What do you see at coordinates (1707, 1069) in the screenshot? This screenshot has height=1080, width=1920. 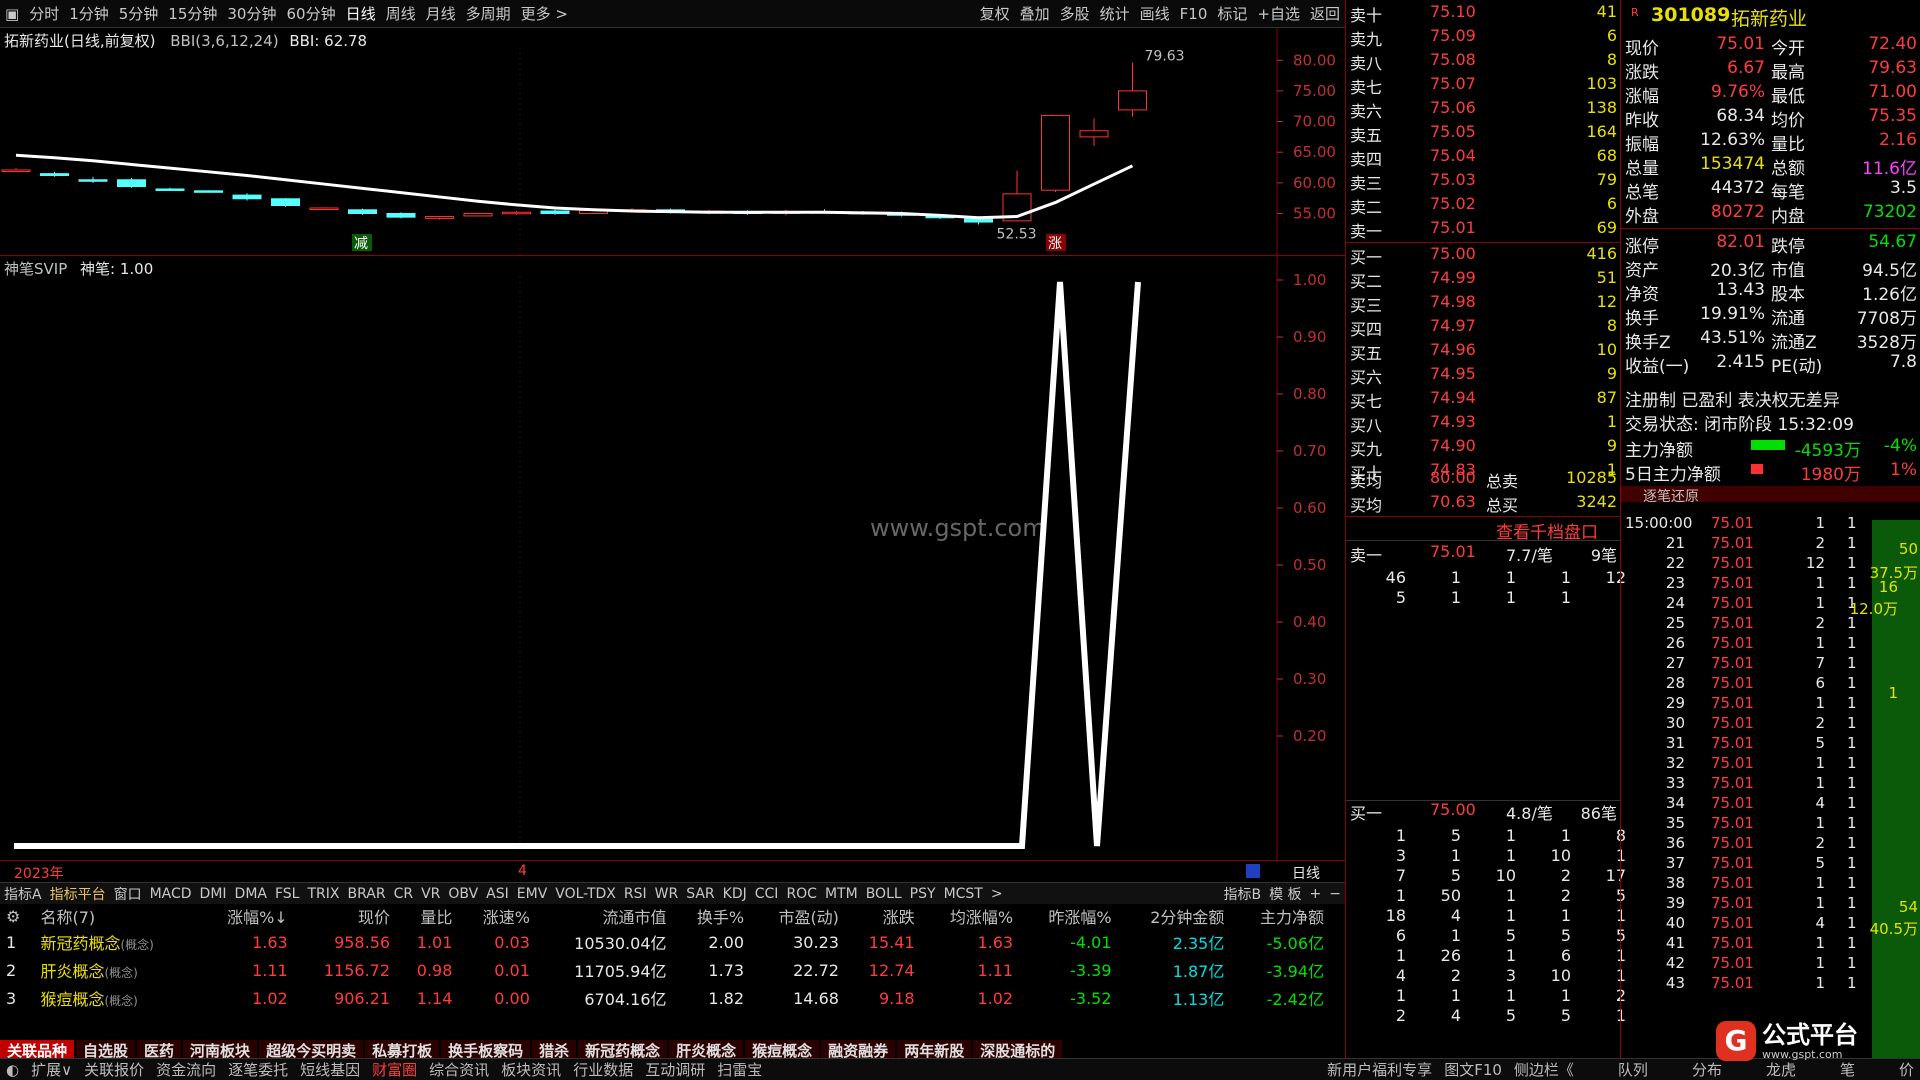 I see `status-right-4: 分布` at bounding box center [1707, 1069].